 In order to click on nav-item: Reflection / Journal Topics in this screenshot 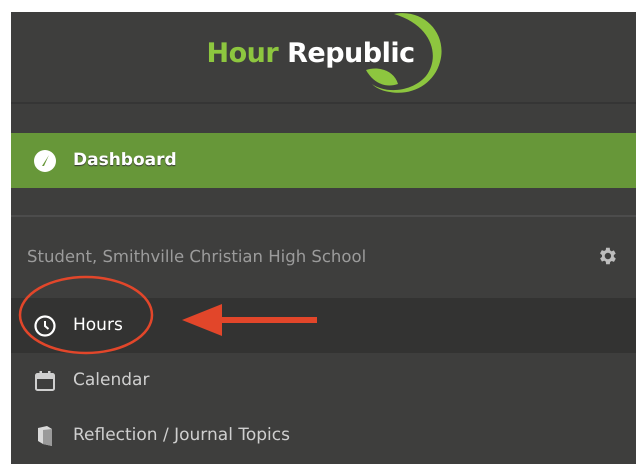, I will do `click(323, 435)`.